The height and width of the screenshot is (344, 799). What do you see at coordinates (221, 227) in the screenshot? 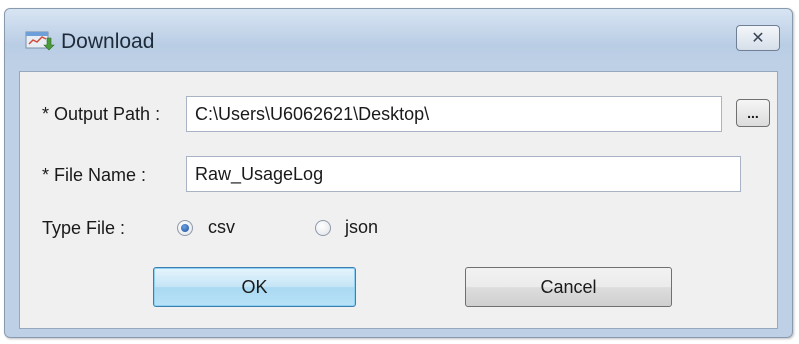
I see `csv-radio-label: csv` at bounding box center [221, 227].